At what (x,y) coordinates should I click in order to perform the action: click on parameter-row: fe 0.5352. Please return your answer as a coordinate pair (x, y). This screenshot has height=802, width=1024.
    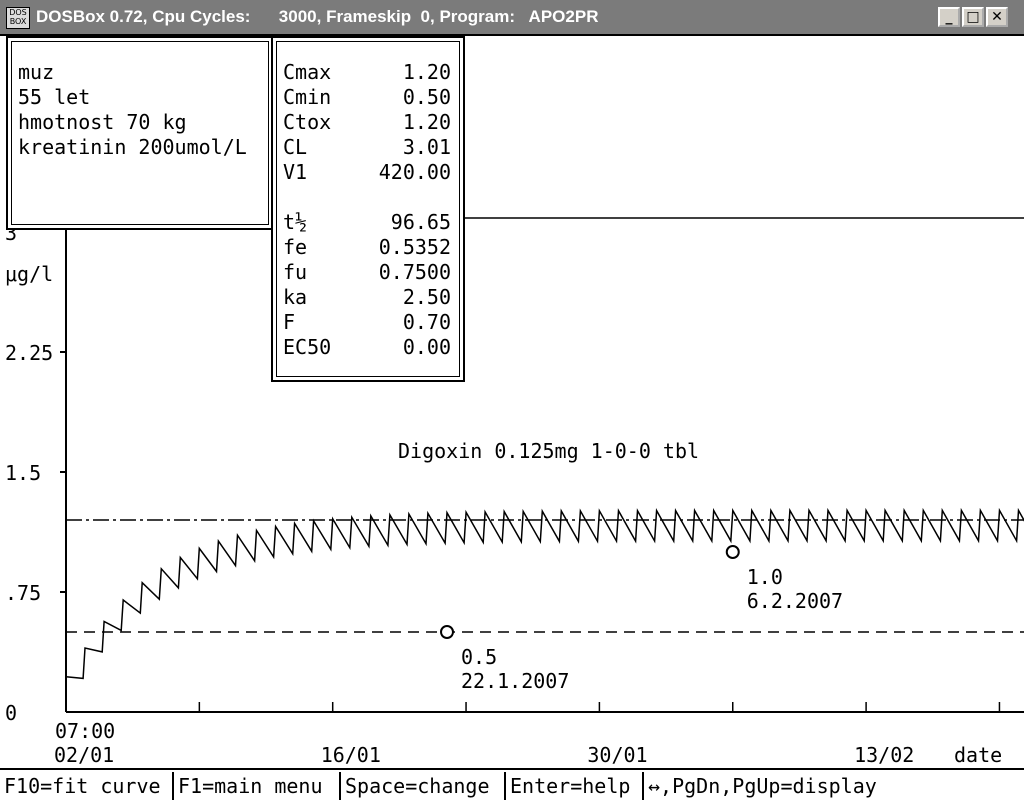
    Looking at the image, I should click on (367, 247).